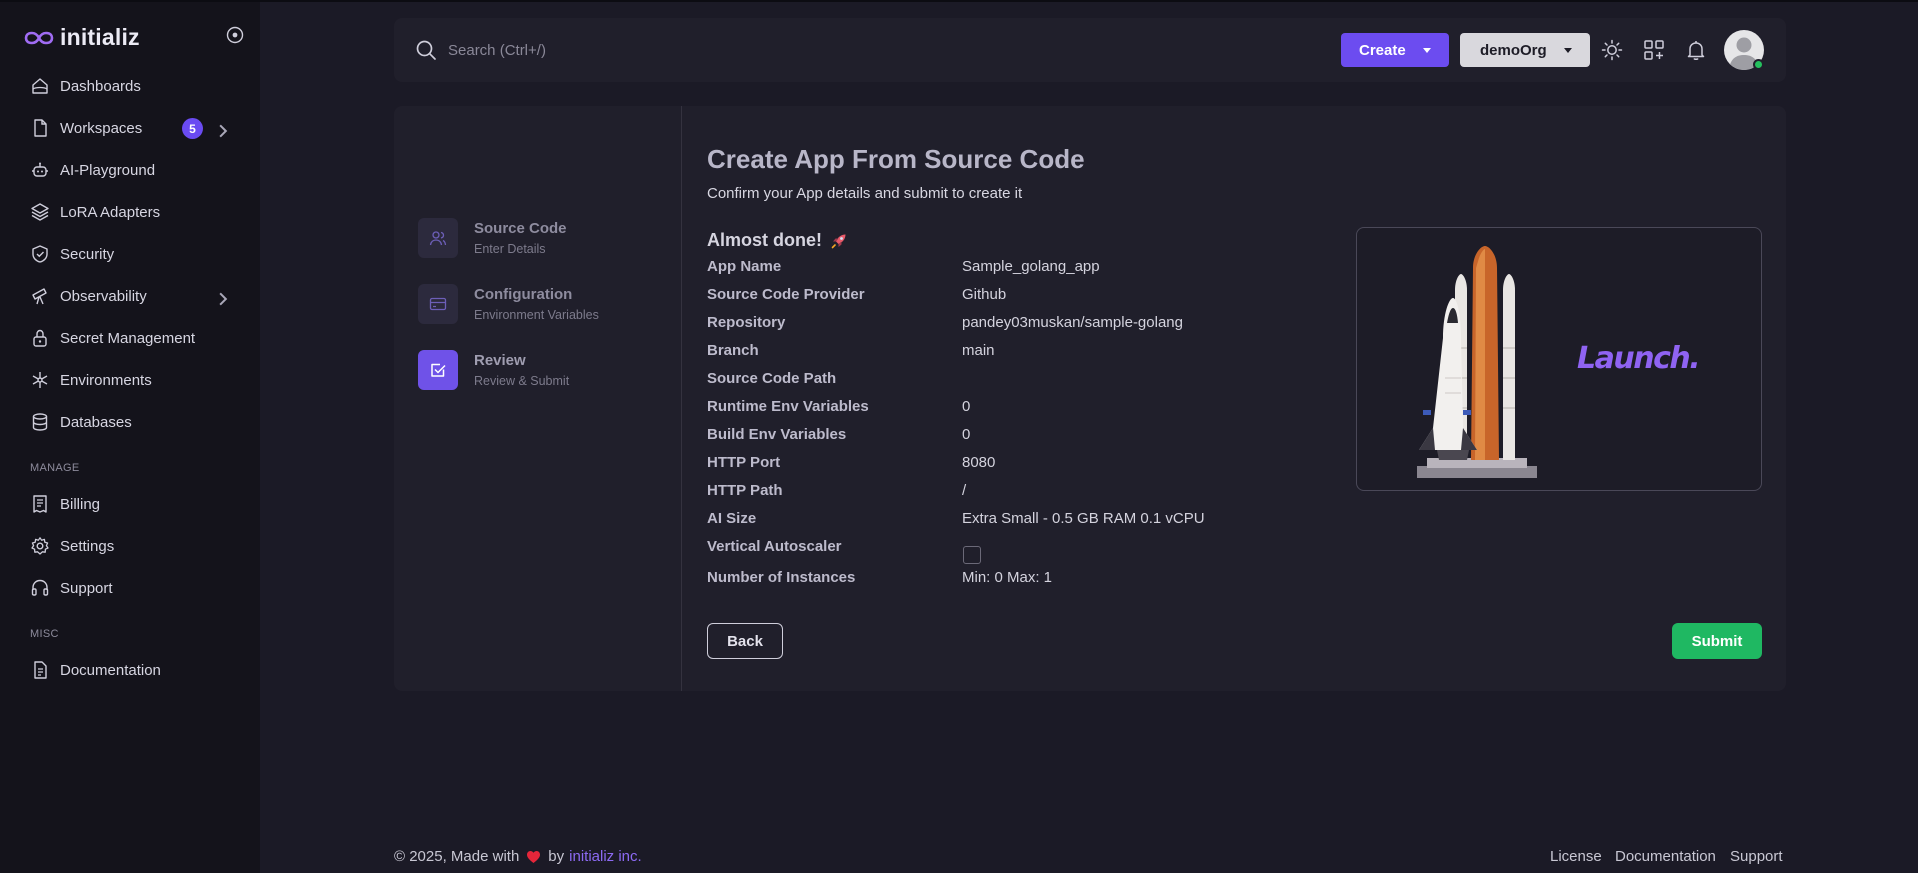 The width and height of the screenshot is (1918, 873). Describe the element at coordinates (896, 159) in the screenshot. I see `page-title: Create App From Source Code` at that location.